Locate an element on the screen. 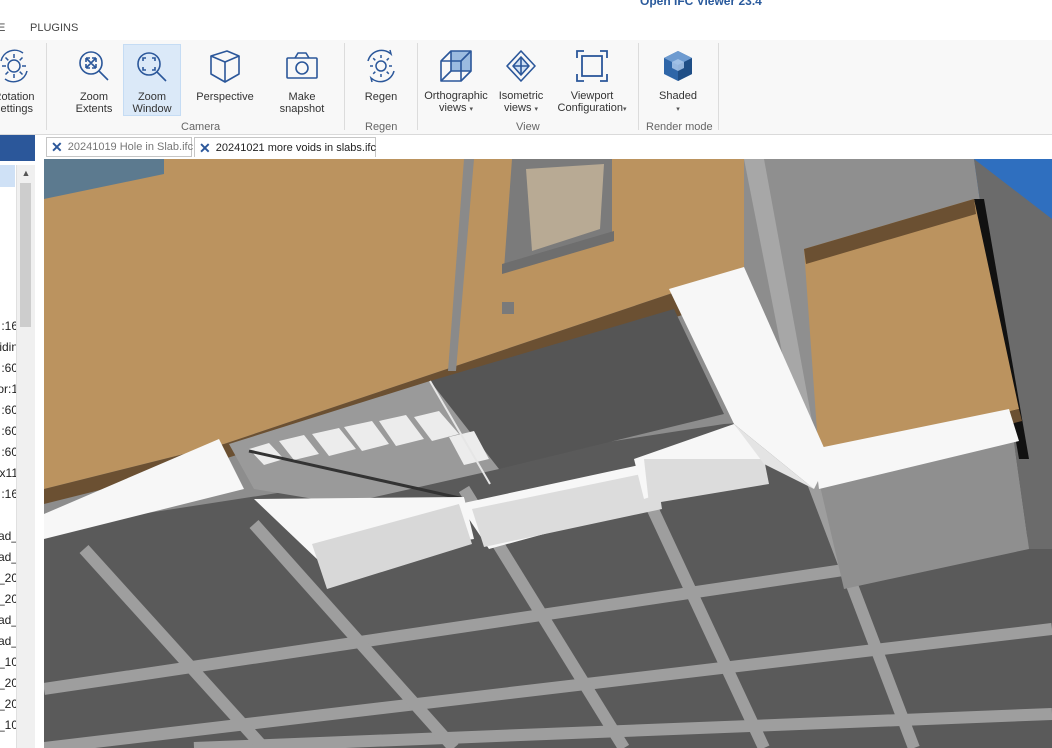 Image resolution: width=1052 pixels, height=748 pixels. rotation-settings-button: Rotationsettings is located at coordinates (20, 80).